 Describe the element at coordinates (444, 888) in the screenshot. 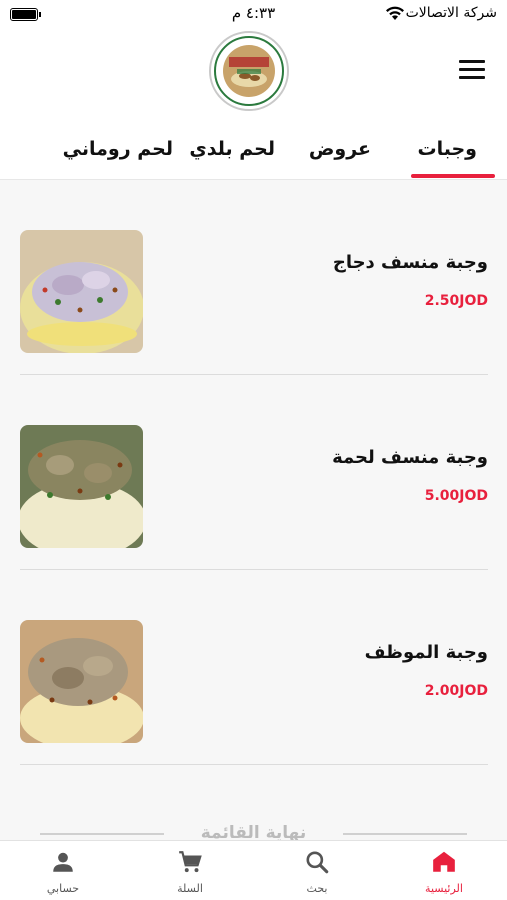

I see `nav-home-label: الرئيسية` at that location.